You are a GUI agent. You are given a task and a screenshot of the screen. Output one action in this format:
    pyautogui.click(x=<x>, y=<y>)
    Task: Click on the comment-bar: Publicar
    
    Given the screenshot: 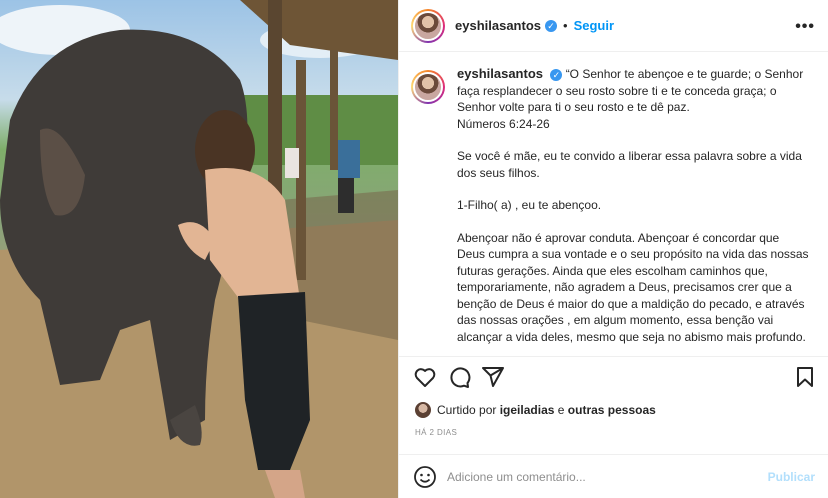 What is the action you would take?
    pyautogui.click(x=613, y=476)
    